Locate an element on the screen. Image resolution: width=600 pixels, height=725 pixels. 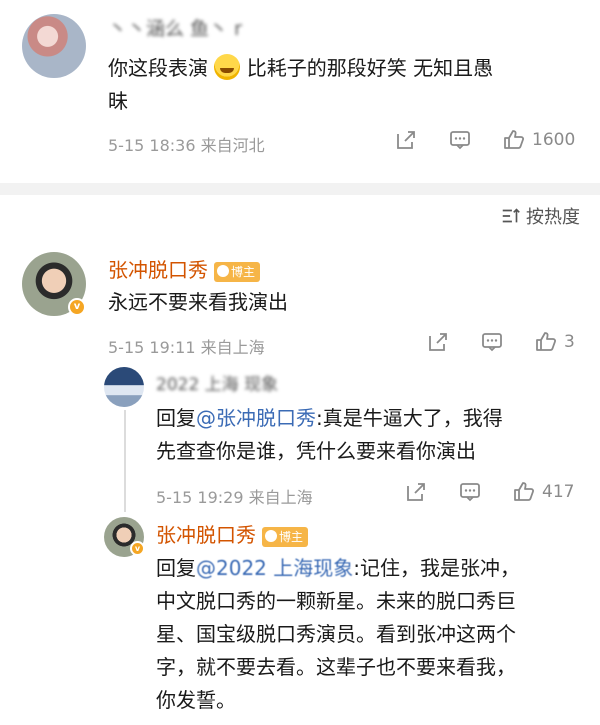
reply-author: 2022 上海 现象 is located at coordinates (217, 382).